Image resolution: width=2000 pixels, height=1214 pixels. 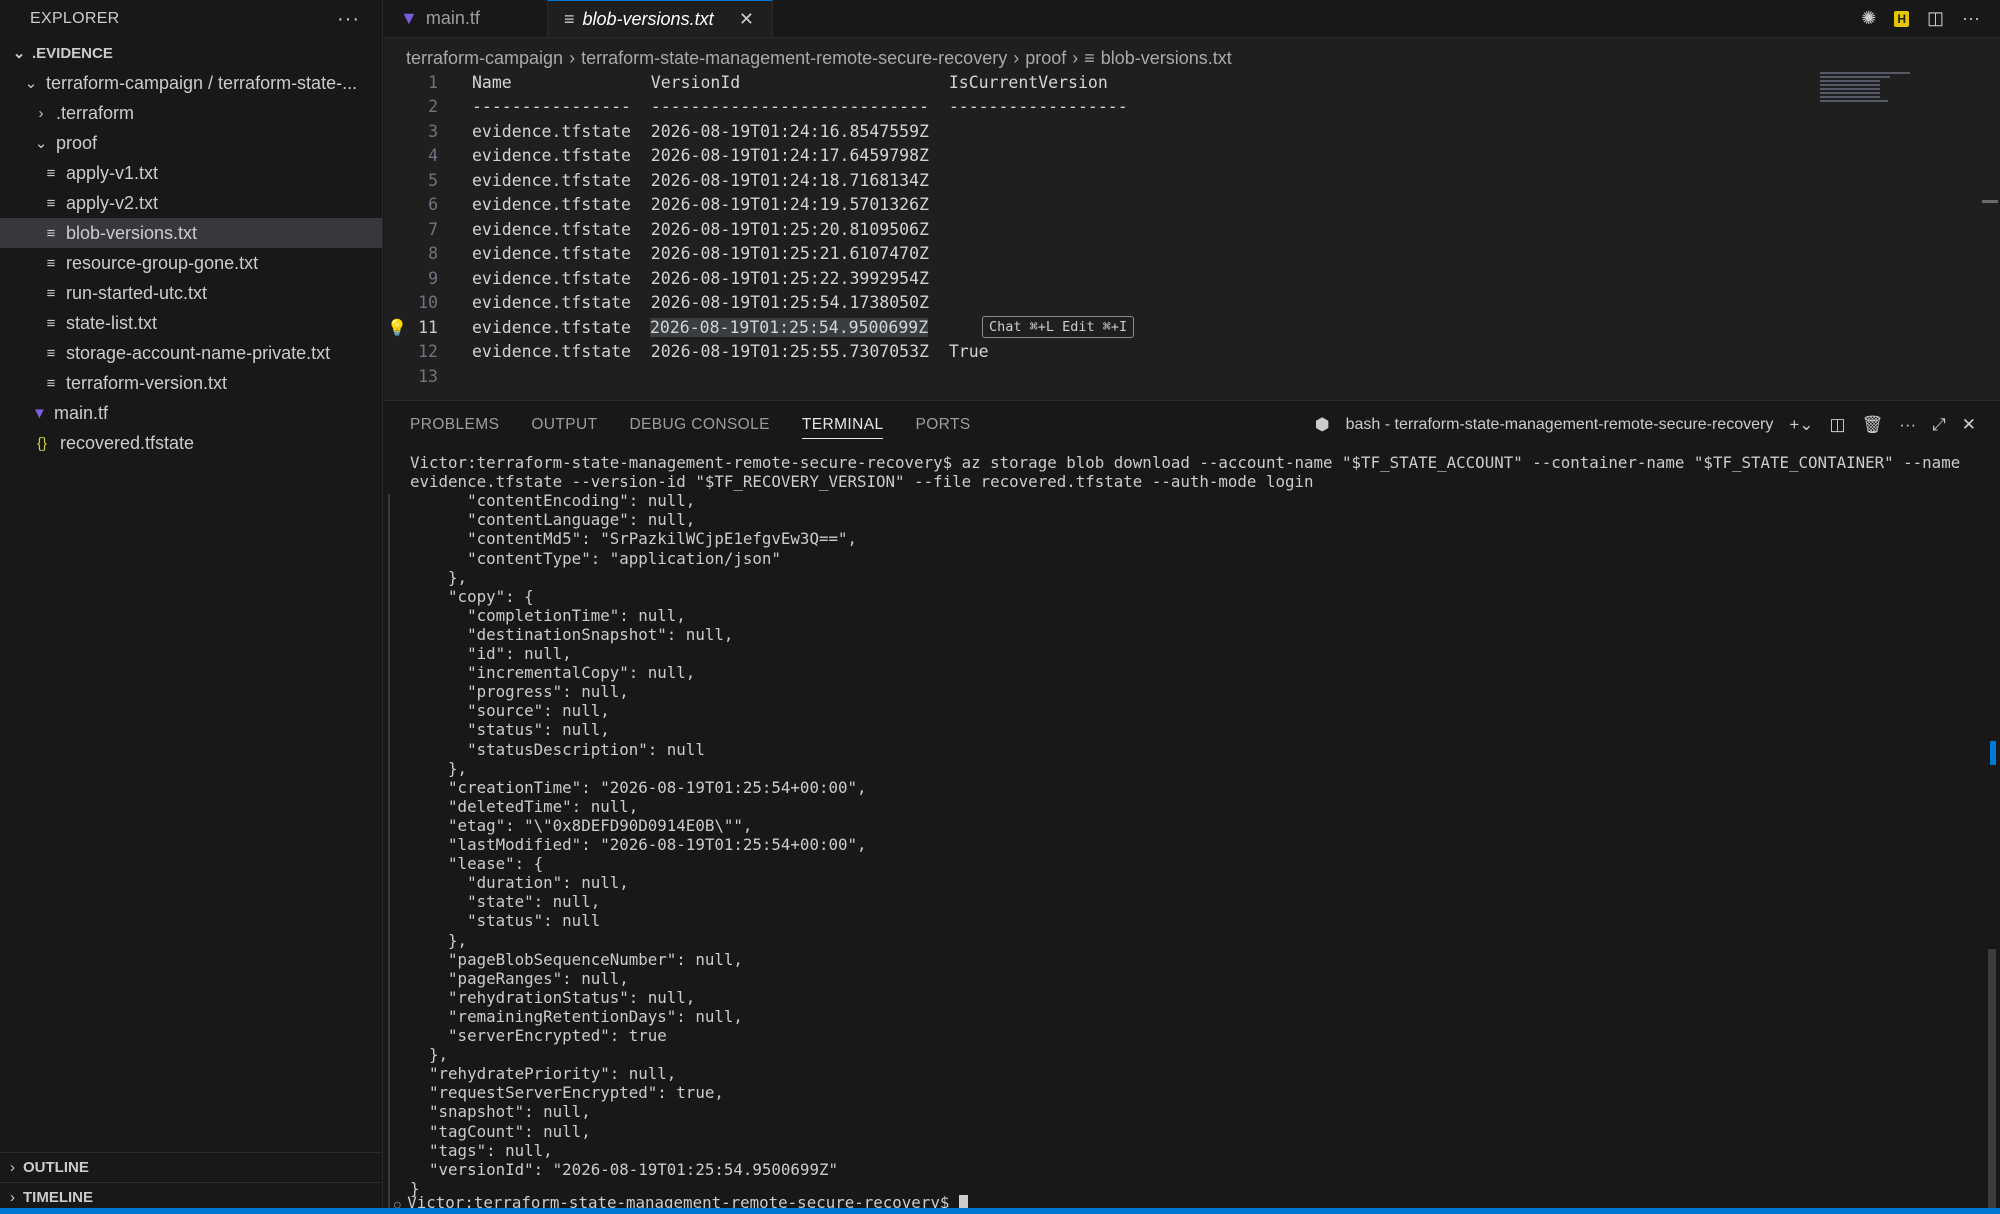 What do you see at coordinates (1870, 92) in the screenshot?
I see `minimap` at bounding box center [1870, 92].